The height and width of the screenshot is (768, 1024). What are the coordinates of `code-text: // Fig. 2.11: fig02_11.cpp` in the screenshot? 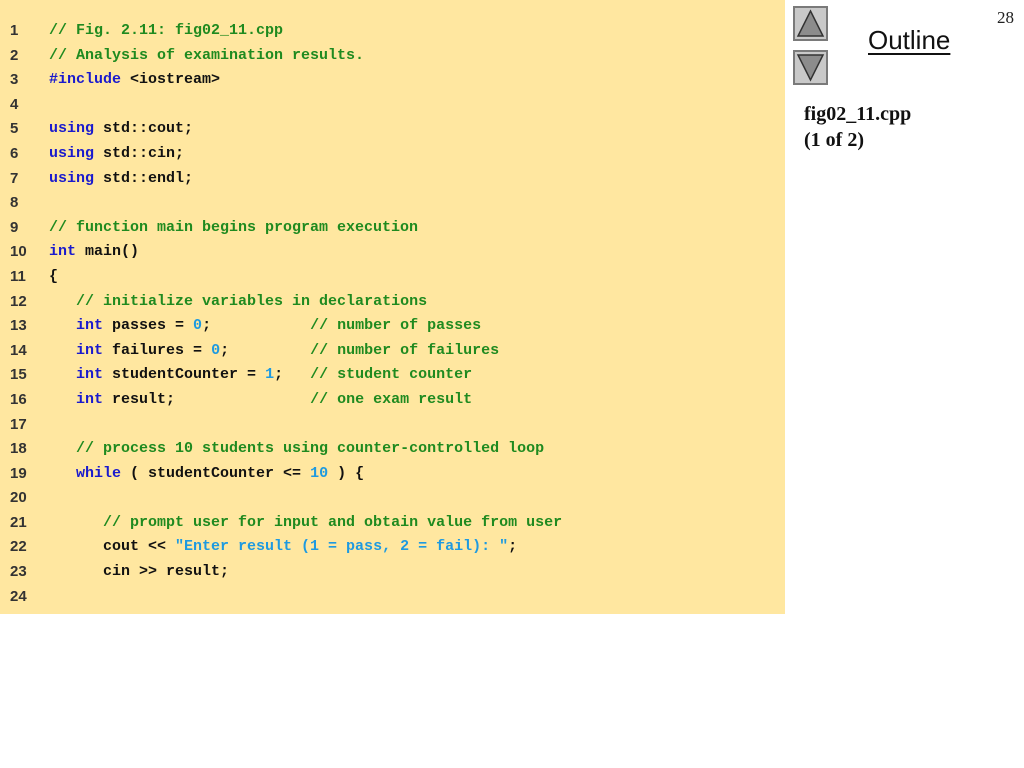 It's located at (166, 31).